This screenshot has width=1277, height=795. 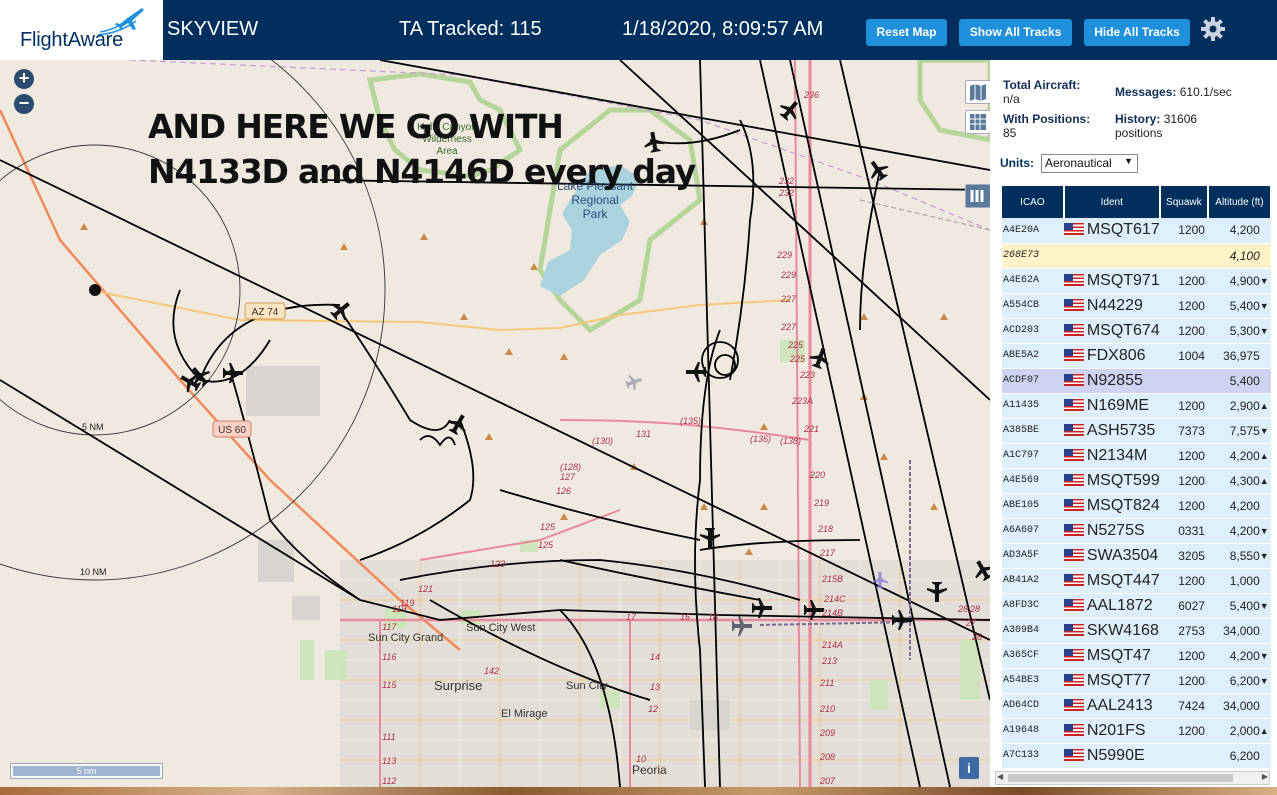 I want to click on table-row: ABE105 MSQT824 1200 4,200, so click(x=1136, y=506).